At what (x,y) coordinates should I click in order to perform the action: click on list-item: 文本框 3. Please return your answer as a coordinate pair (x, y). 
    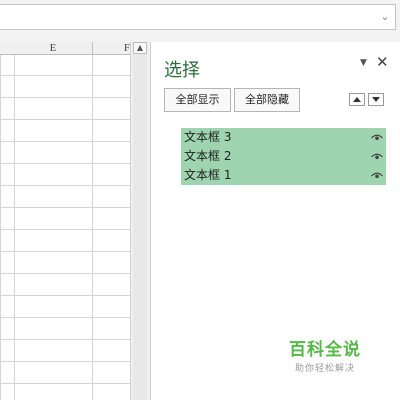
    Looking at the image, I should click on (283, 137).